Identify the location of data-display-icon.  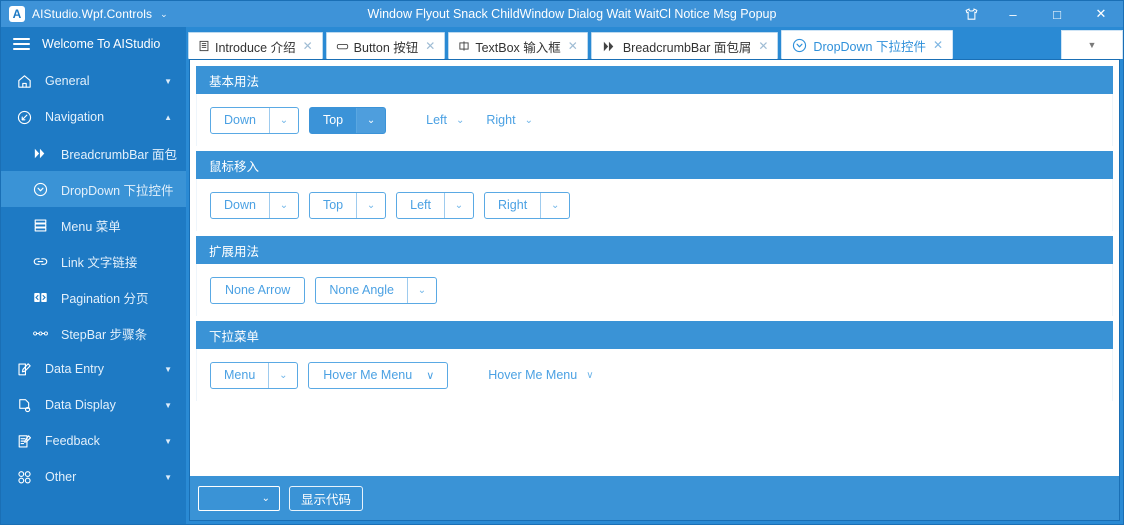
(24, 405).